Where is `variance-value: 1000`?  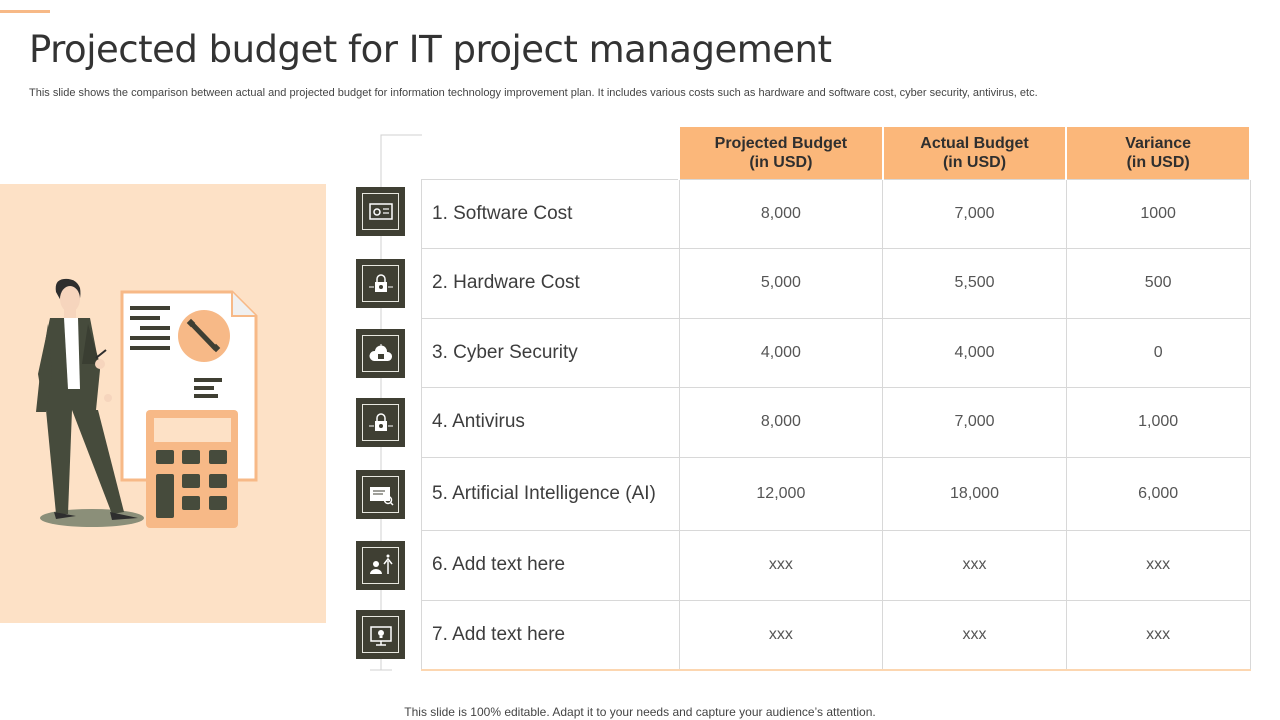 variance-value: 1000 is located at coordinates (1158, 213).